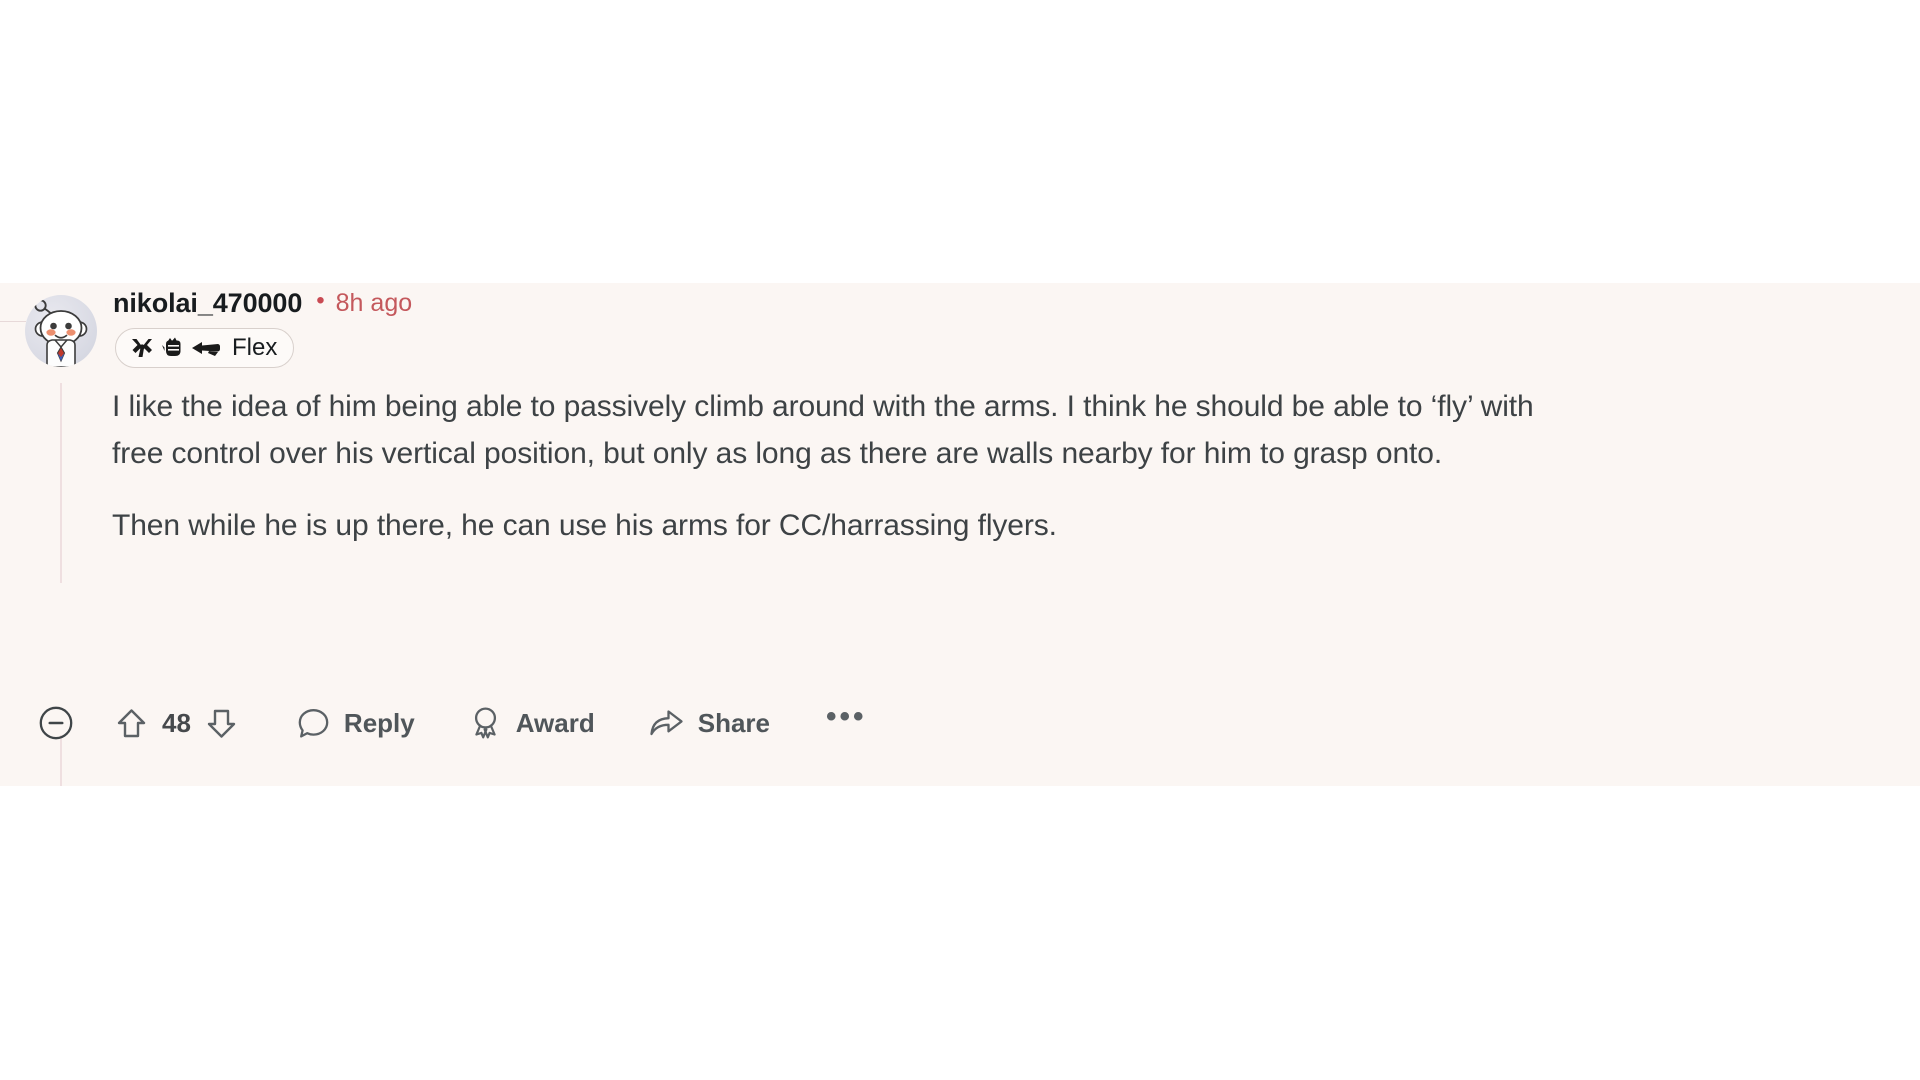 The height and width of the screenshot is (1080, 1920). I want to click on more-options-button: •••, so click(846, 717).